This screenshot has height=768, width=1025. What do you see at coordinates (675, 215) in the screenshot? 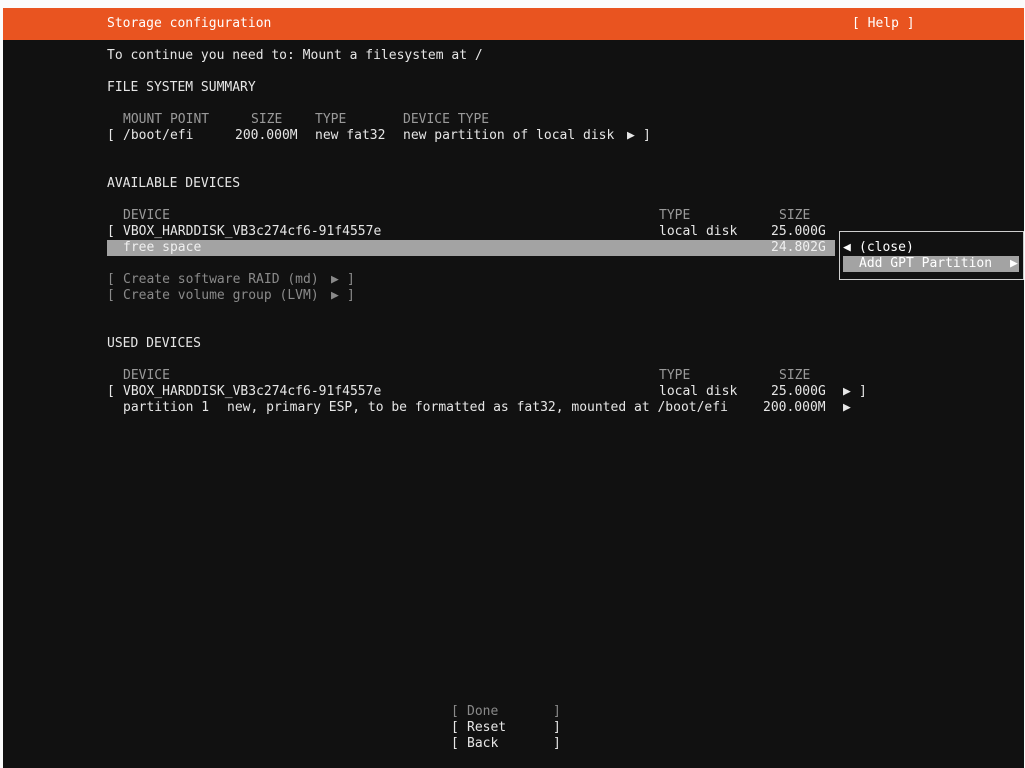
I see `avail-col-type: TYPE` at bounding box center [675, 215].